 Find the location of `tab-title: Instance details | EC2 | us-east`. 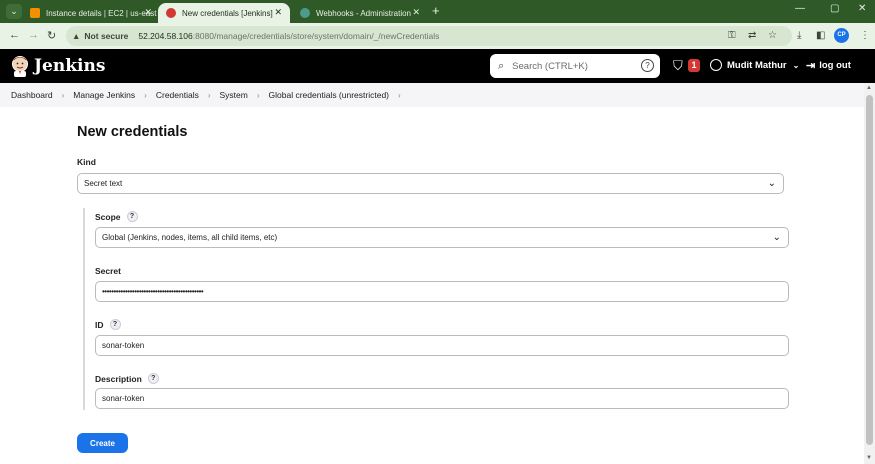

tab-title: Instance details | EC2 | us-east is located at coordinates (101, 13).